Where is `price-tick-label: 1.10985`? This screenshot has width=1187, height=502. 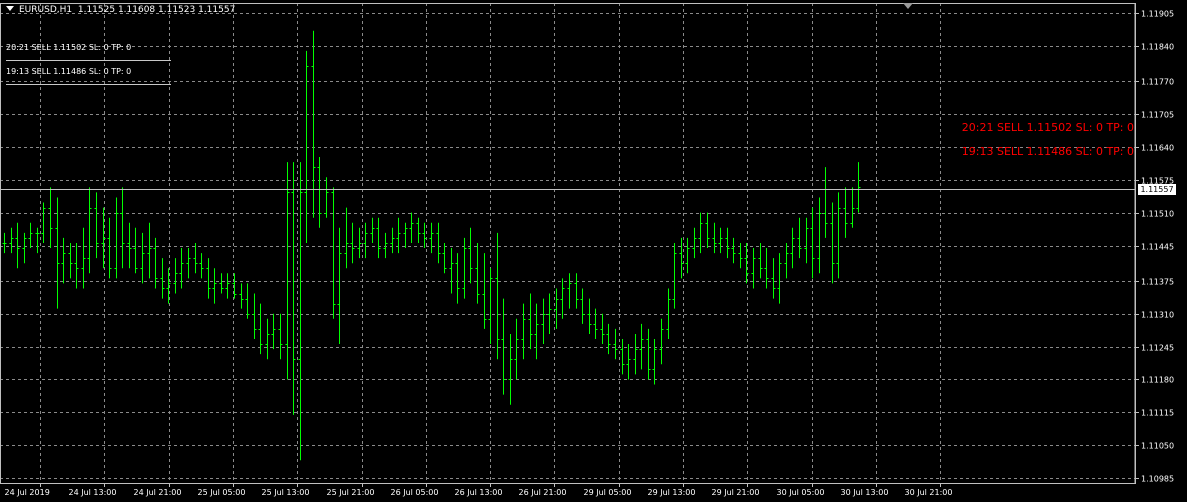 price-tick-label: 1.10985 is located at coordinates (1157, 479).